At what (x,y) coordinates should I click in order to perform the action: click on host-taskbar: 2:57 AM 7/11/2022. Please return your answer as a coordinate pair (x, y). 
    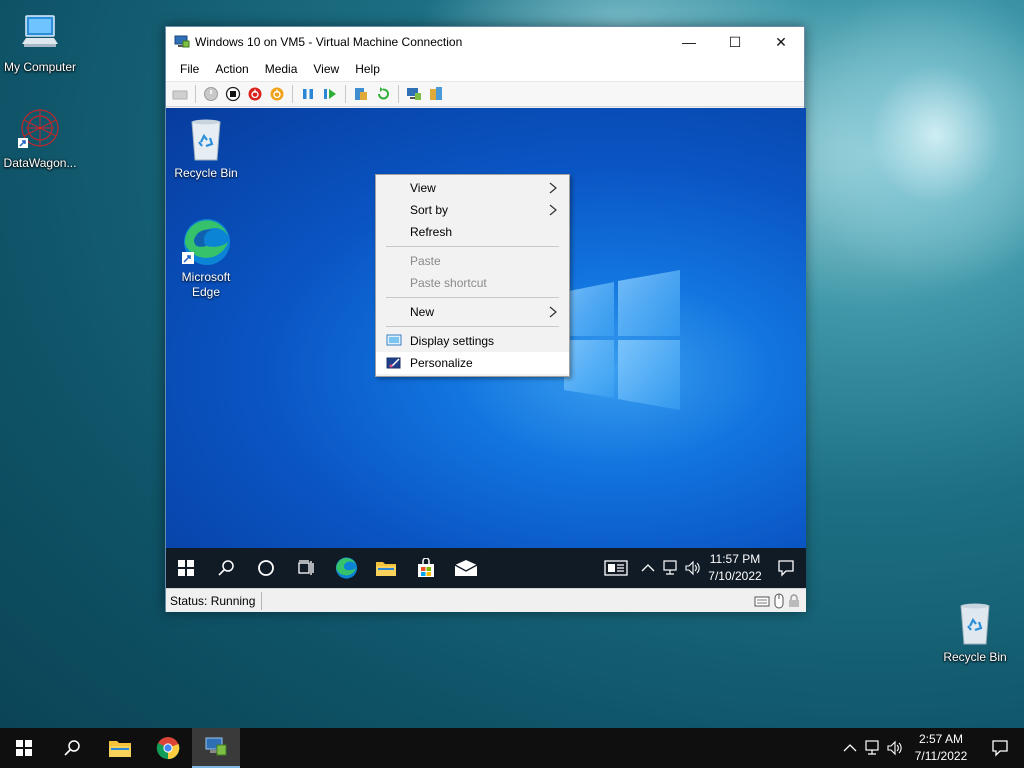
    Looking at the image, I should click on (512, 748).